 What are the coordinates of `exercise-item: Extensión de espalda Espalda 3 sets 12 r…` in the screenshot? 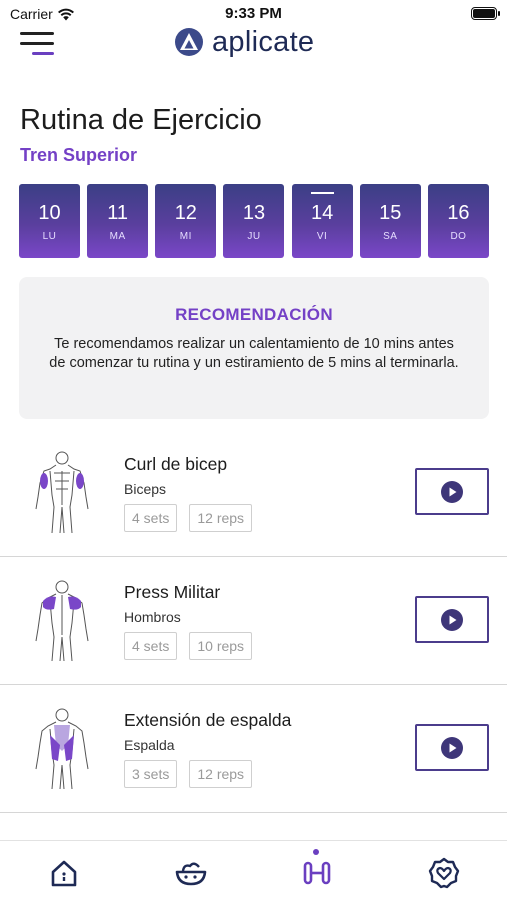 It's located at (253, 749).